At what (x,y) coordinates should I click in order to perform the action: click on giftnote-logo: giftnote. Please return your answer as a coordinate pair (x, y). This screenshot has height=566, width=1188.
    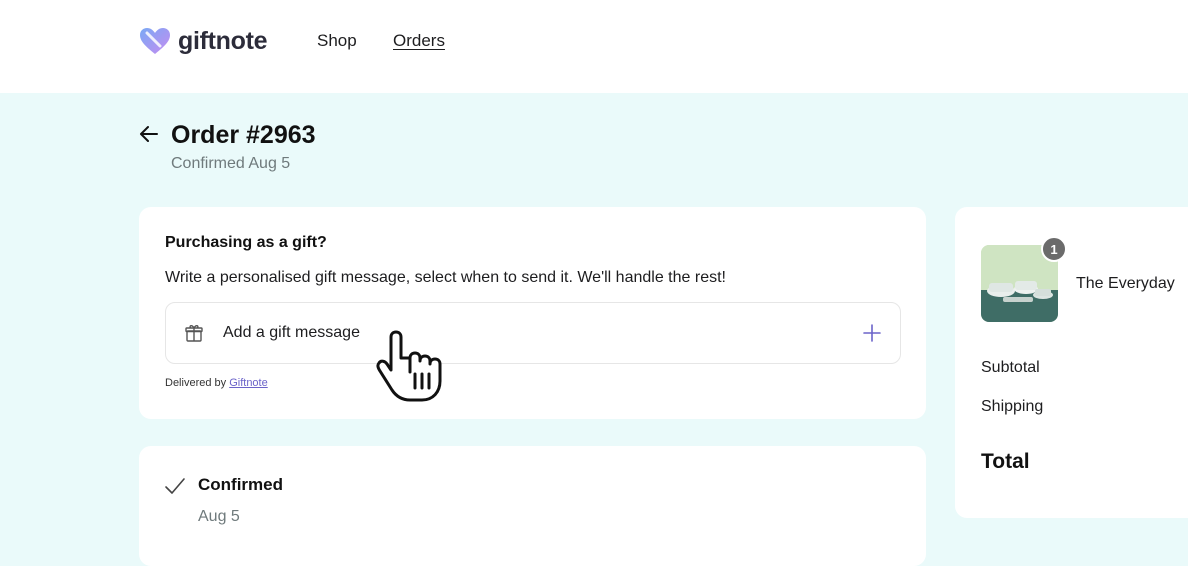
    Looking at the image, I should click on (203, 41).